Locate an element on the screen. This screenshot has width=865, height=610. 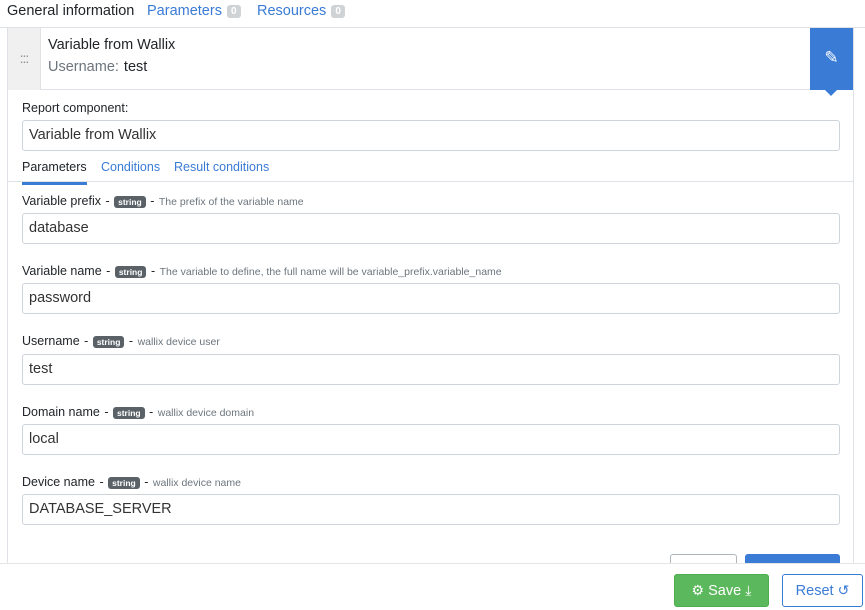
drag-handle-icon: ::: is located at coordinates (24, 59).